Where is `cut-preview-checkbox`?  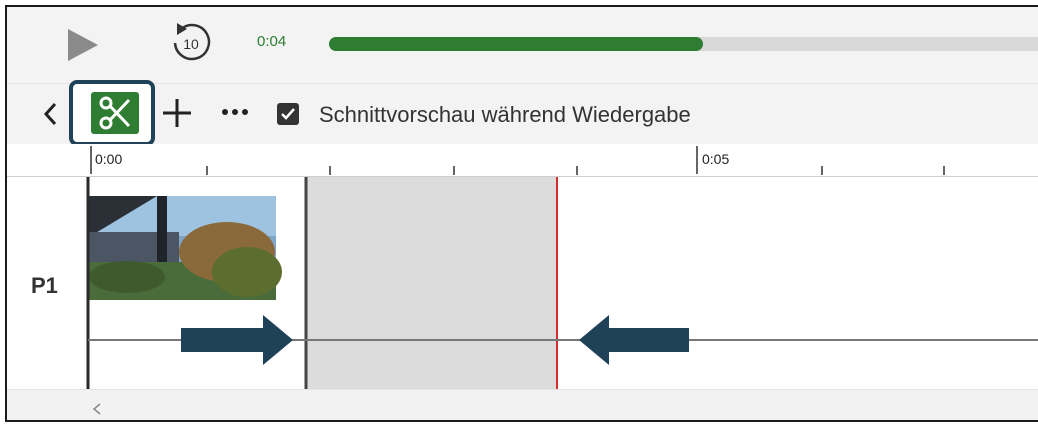 cut-preview-checkbox is located at coordinates (288, 114).